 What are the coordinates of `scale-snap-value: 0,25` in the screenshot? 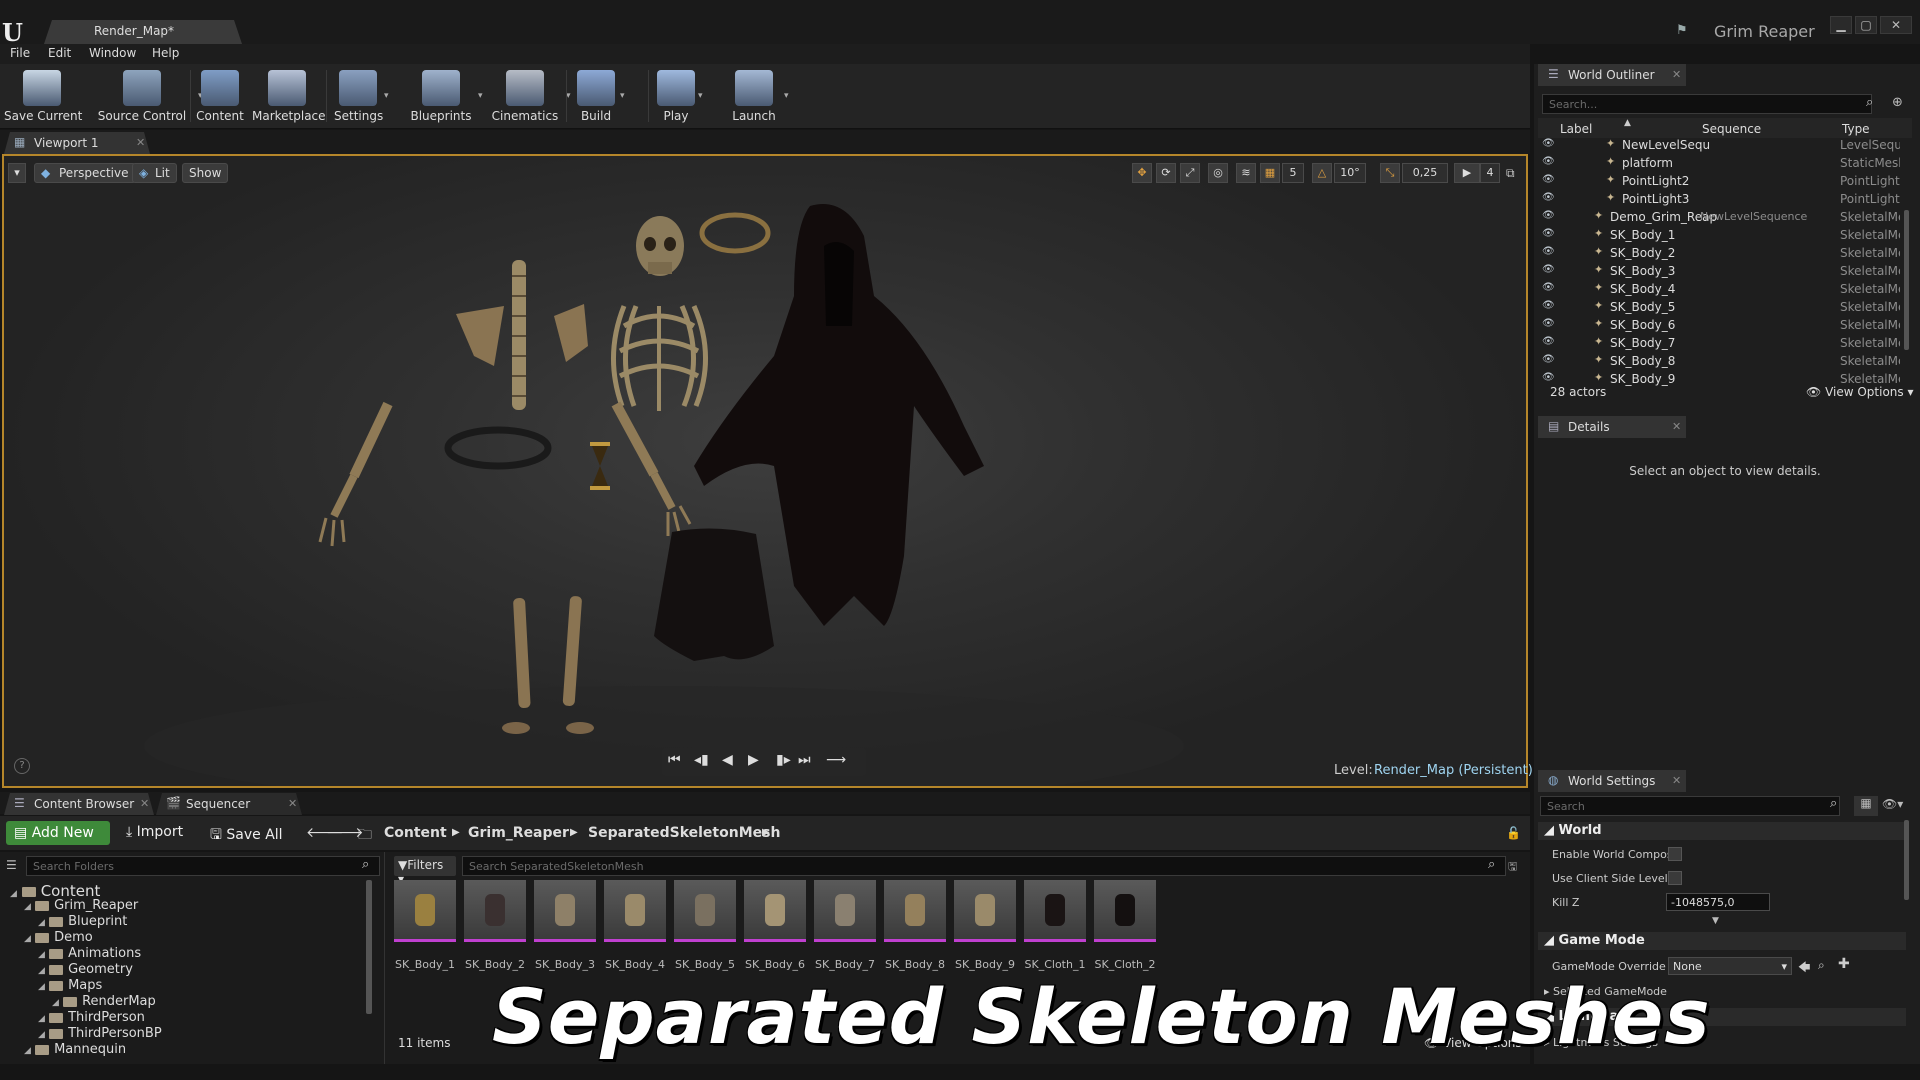 It's located at (1425, 173).